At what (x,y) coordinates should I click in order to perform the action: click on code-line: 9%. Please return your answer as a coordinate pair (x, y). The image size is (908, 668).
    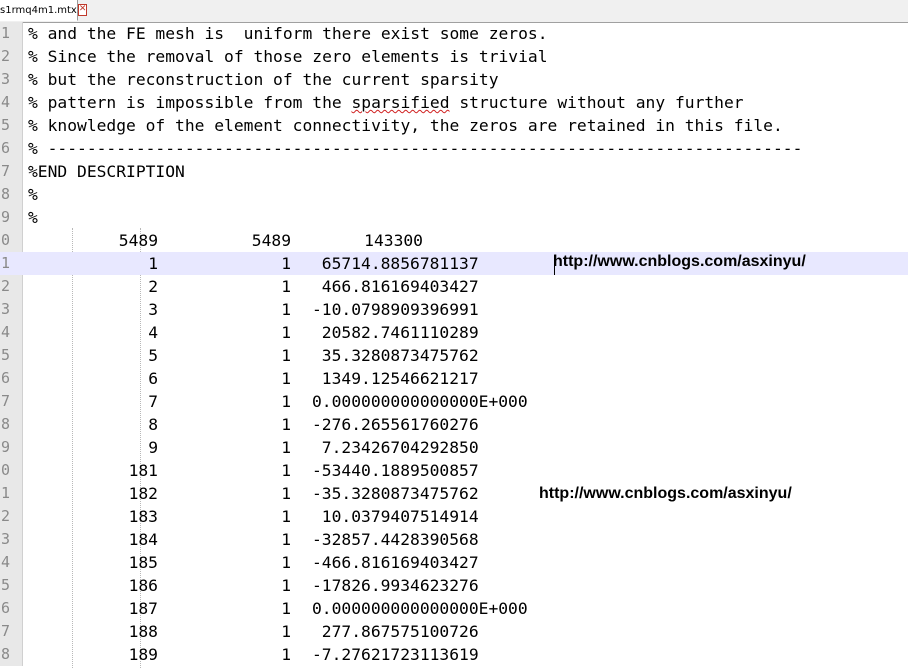
    Looking at the image, I should click on (454, 217).